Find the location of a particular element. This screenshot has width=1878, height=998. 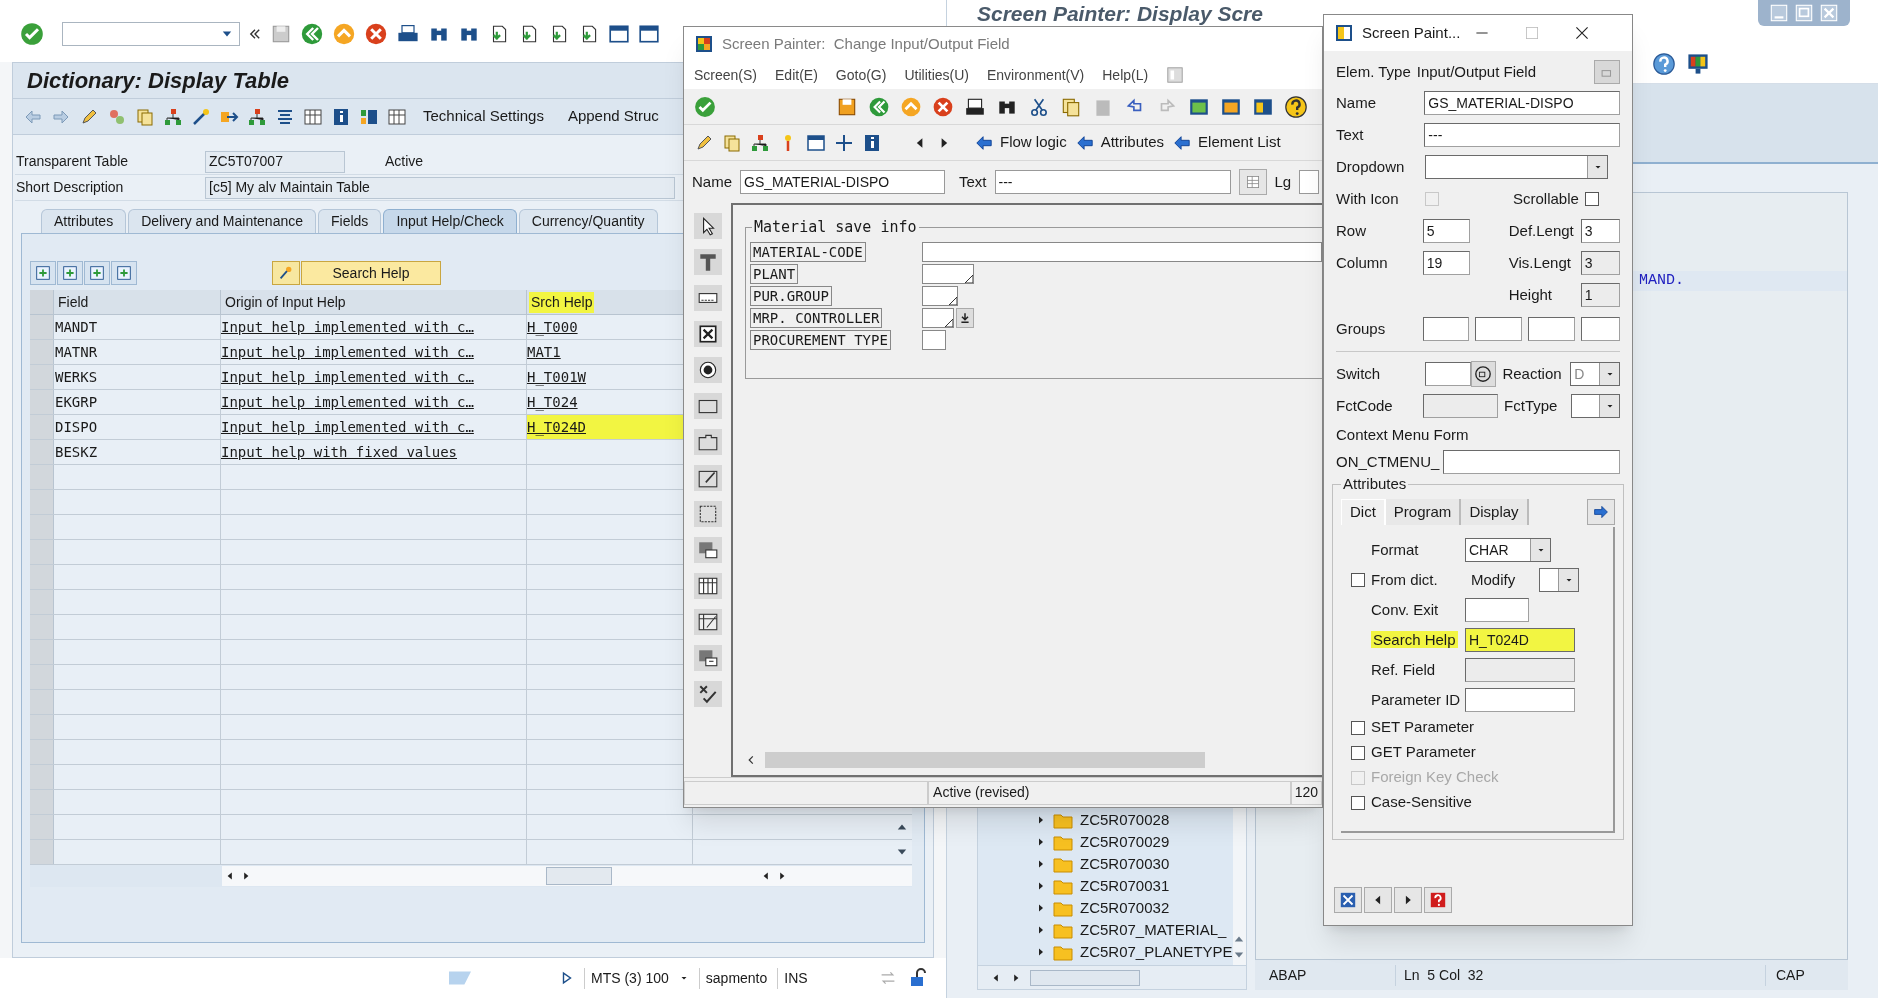

field-label: With Icon is located at coordinates (1367, 198).